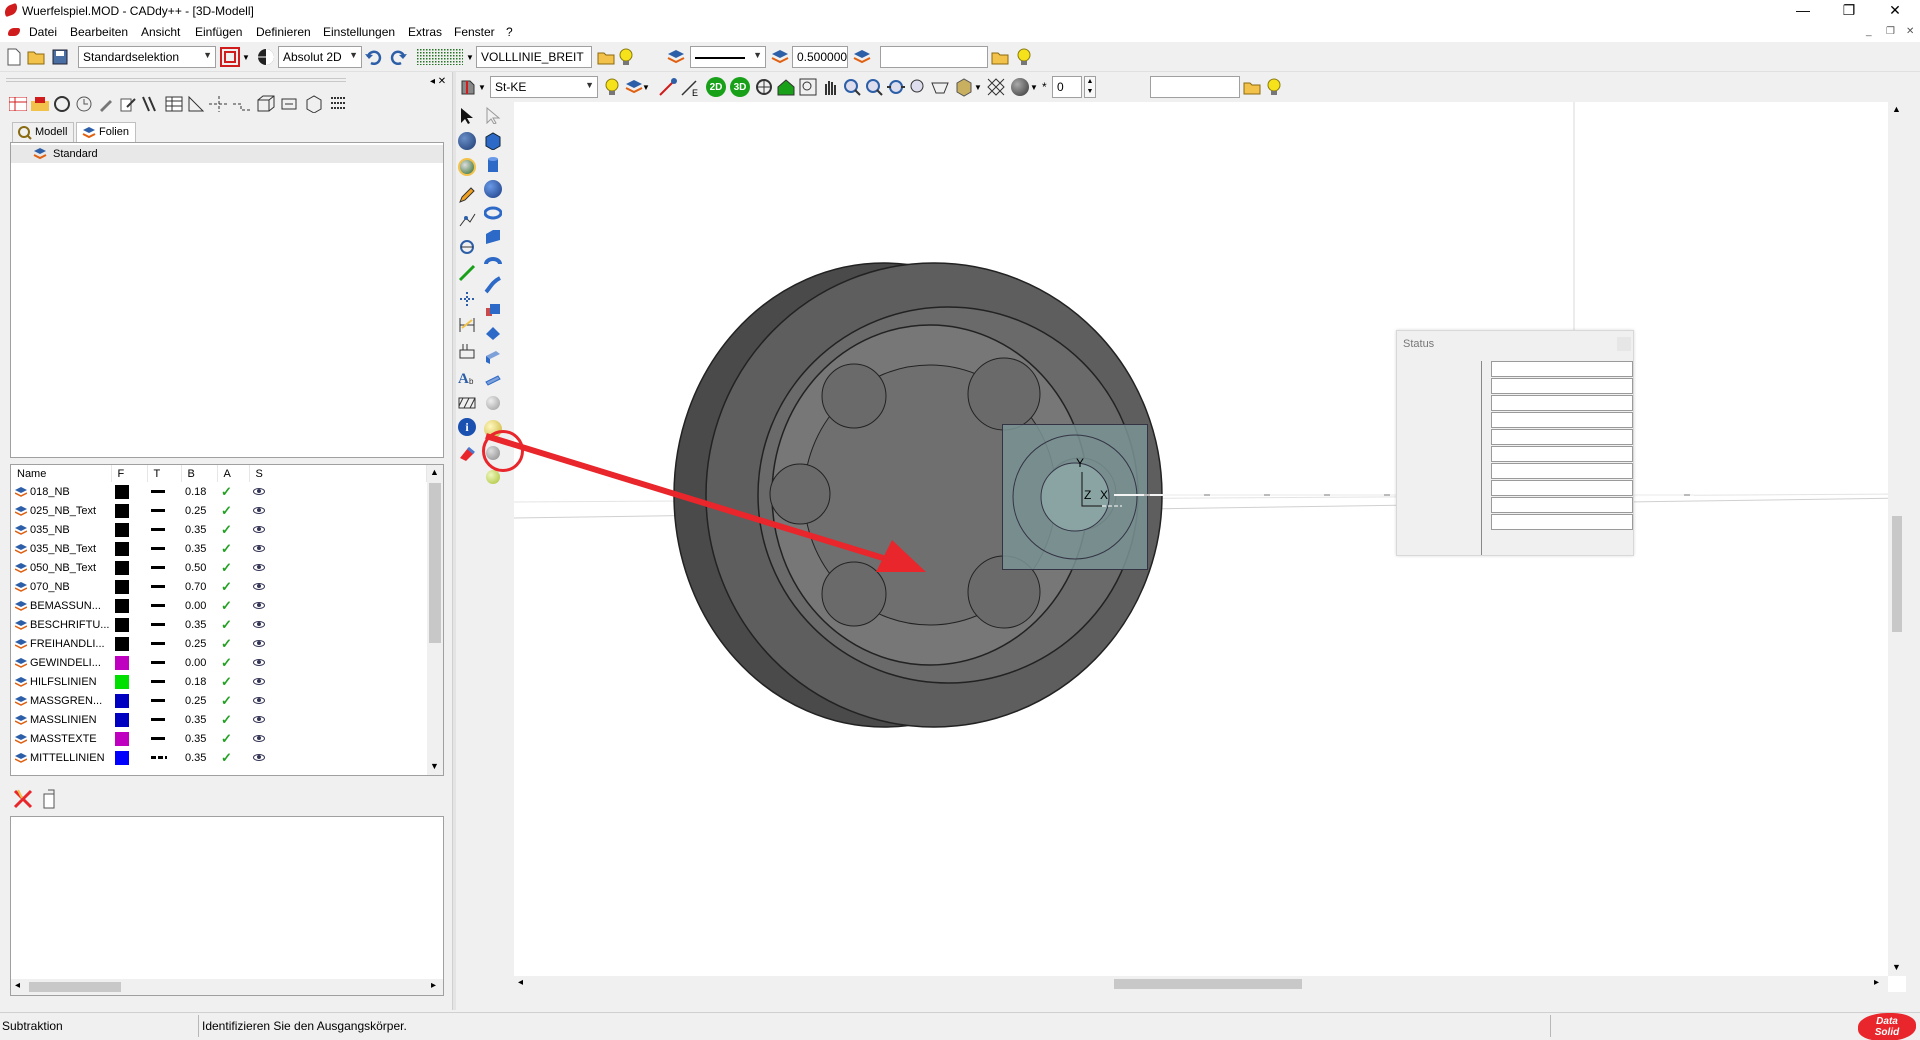 Image resolution: width=1920 pixels, height=1040 pixels. I want to click on search-field, so click(934, 57).